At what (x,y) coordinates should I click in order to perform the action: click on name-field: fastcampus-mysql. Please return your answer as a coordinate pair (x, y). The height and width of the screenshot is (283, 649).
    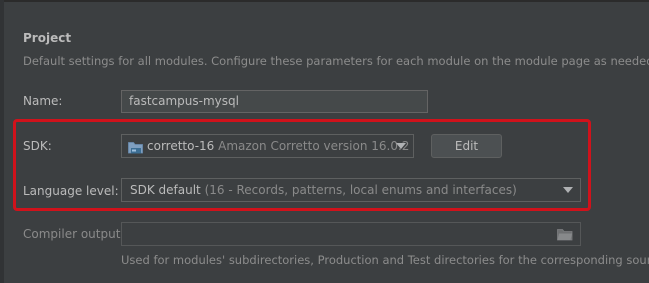
    Looking at the image, I should click on (274, 101).